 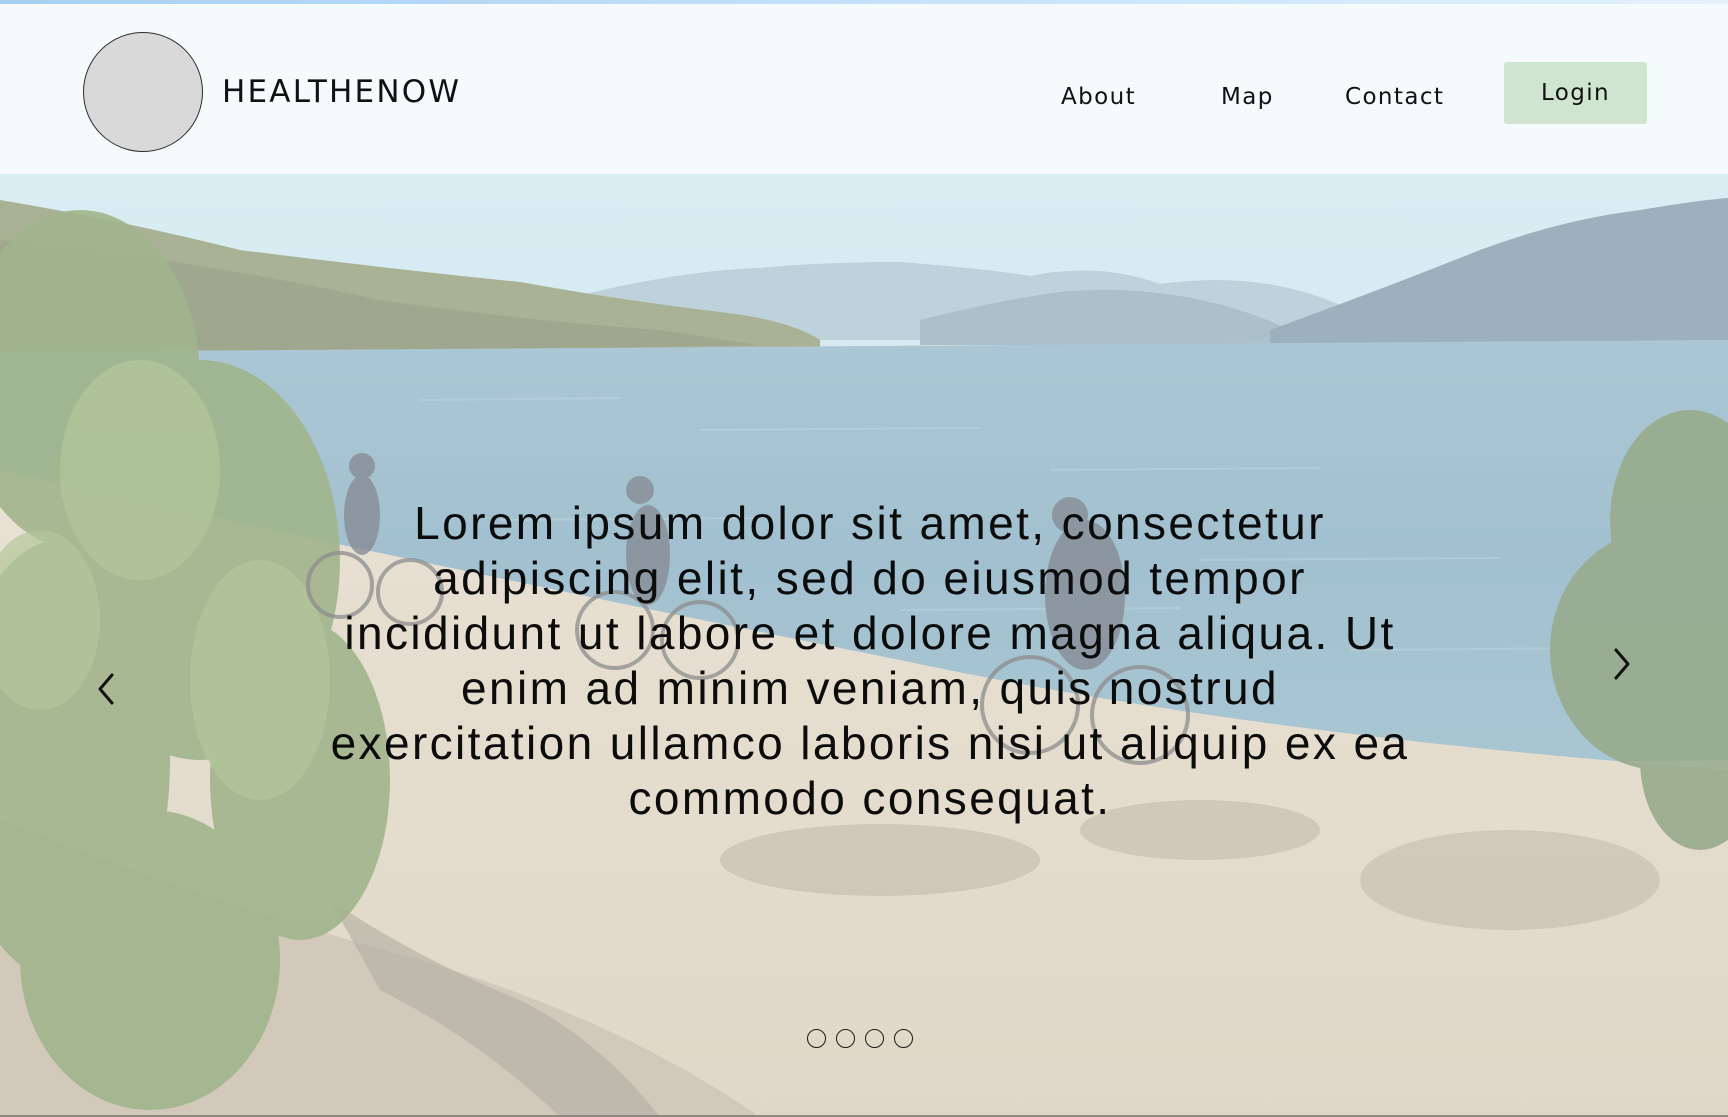 I want to click on nav-map-link: Map, so click(x=1247, y=97).